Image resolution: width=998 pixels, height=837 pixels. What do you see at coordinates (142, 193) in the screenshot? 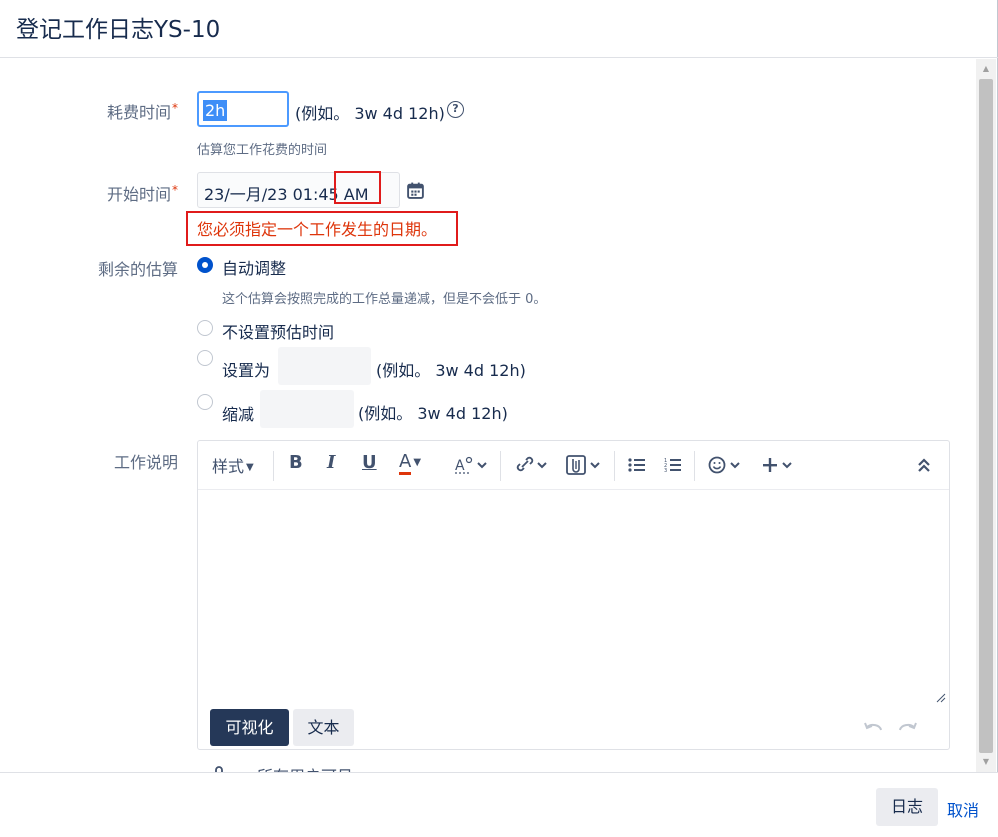
I see `start-time-label: 开始时间*` at bounding box center [142, 193].